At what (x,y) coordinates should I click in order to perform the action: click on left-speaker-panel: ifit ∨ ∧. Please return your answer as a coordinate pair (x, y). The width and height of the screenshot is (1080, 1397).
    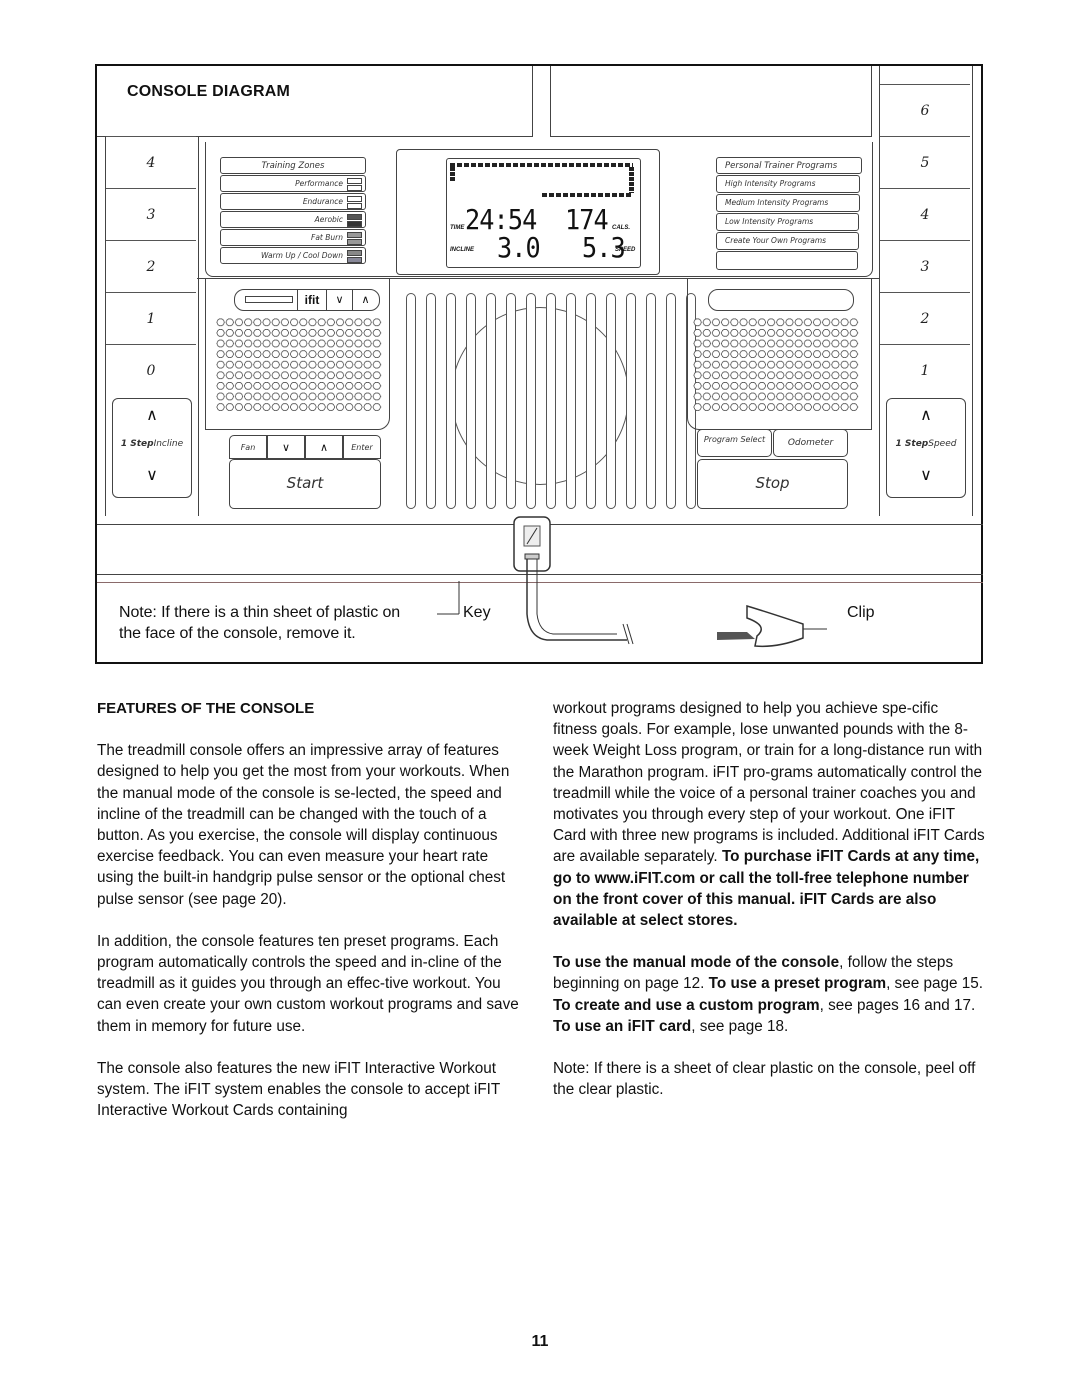
    Looking at the image, I should click on (297, 354).